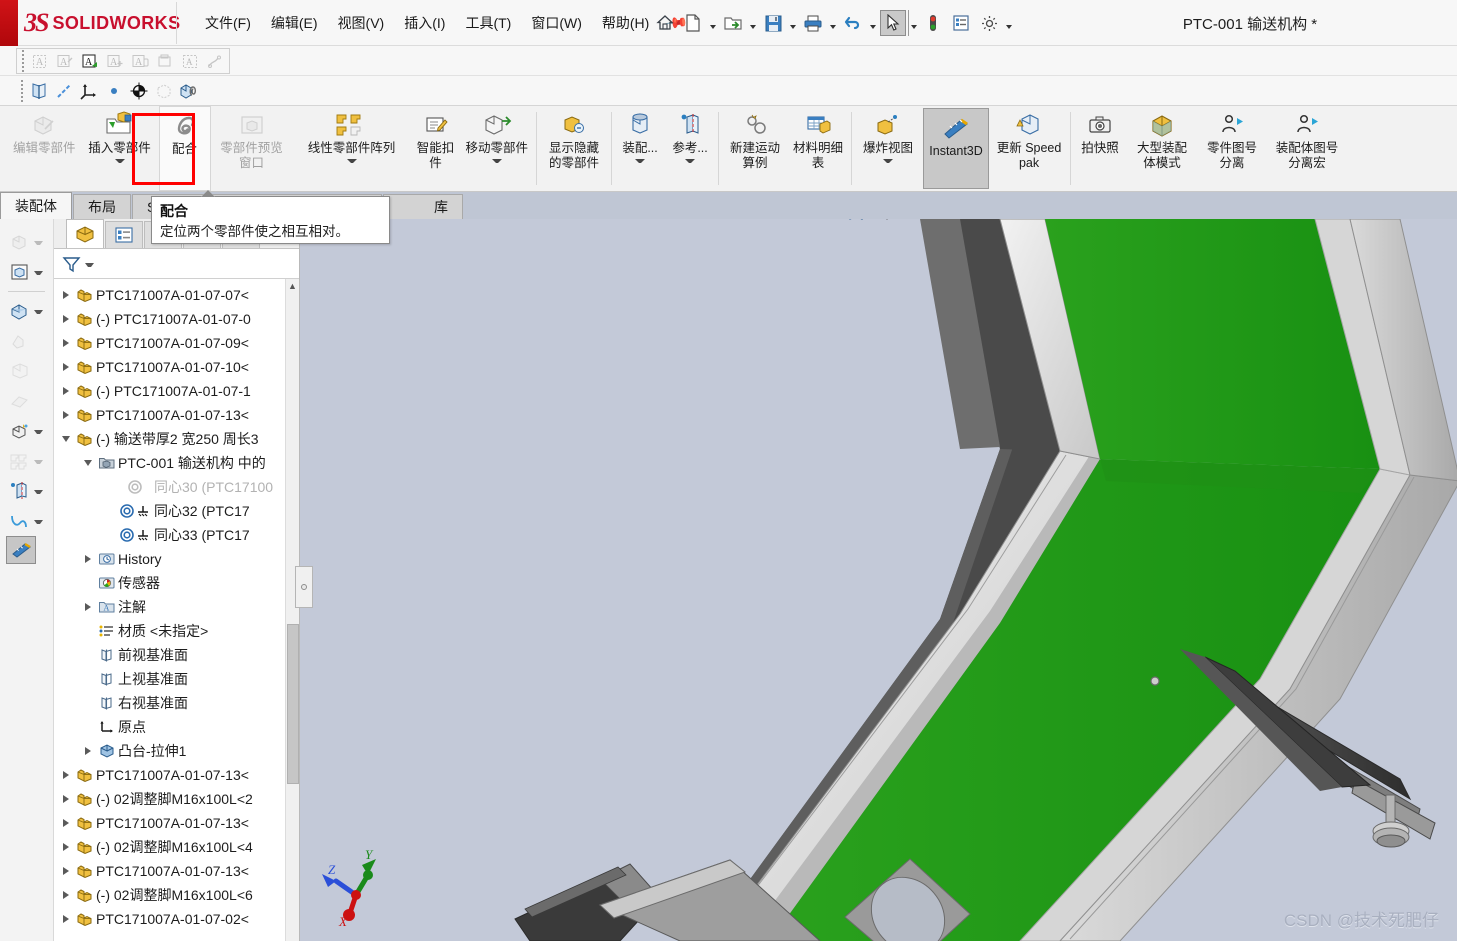  Describe the element at coordinates (176, 487) in the screenshot. I see `tree-row: 同心30 (PTC17100` at that location.